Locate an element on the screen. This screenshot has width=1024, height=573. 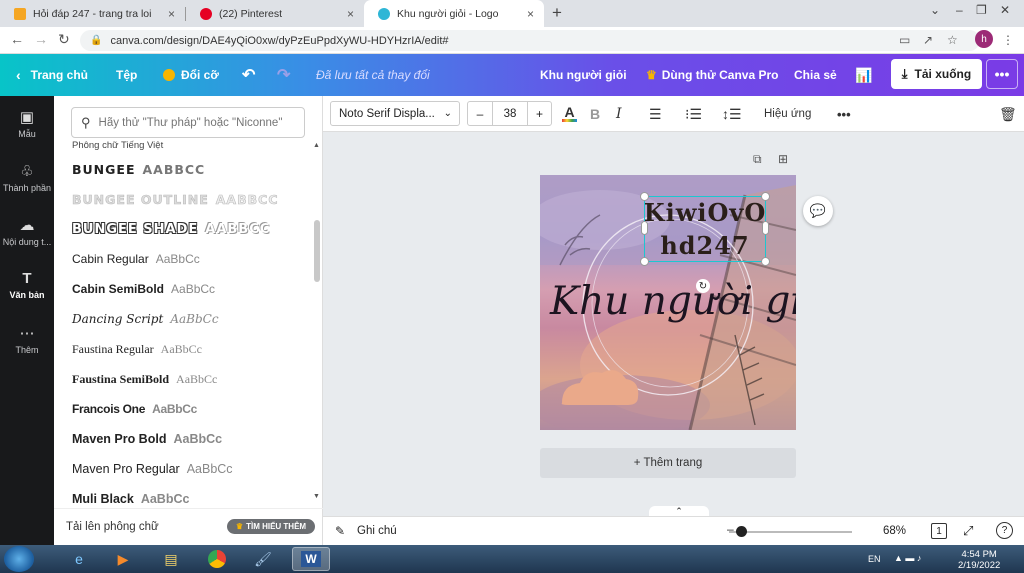
undo-icon: ↶ is located at coordinates (248, 75).